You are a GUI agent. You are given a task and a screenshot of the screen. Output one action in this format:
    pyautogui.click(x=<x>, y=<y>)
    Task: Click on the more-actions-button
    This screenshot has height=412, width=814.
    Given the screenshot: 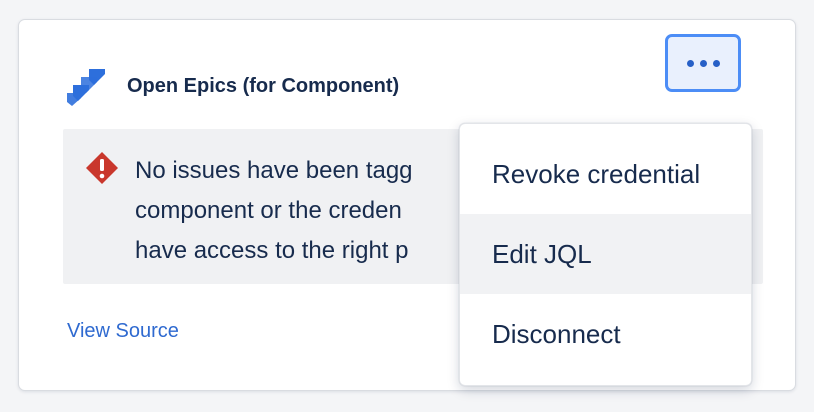 What is the action you would take?
    pyautogui.click(x=703, y=63)
    